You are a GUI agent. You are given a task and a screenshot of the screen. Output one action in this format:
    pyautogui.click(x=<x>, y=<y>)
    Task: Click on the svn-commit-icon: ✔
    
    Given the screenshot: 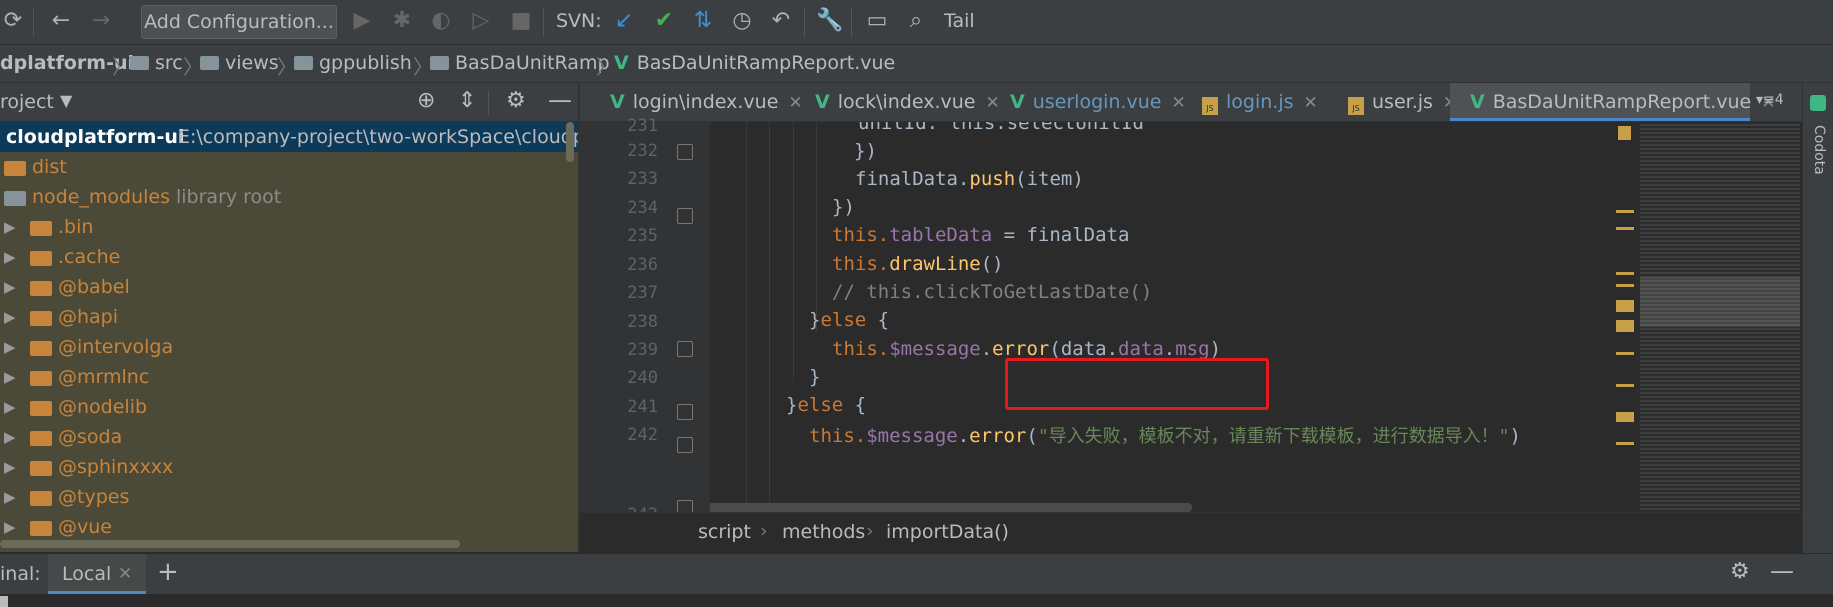 What is the action you would take?
    pyautogui.click(x=664, y=21)
    